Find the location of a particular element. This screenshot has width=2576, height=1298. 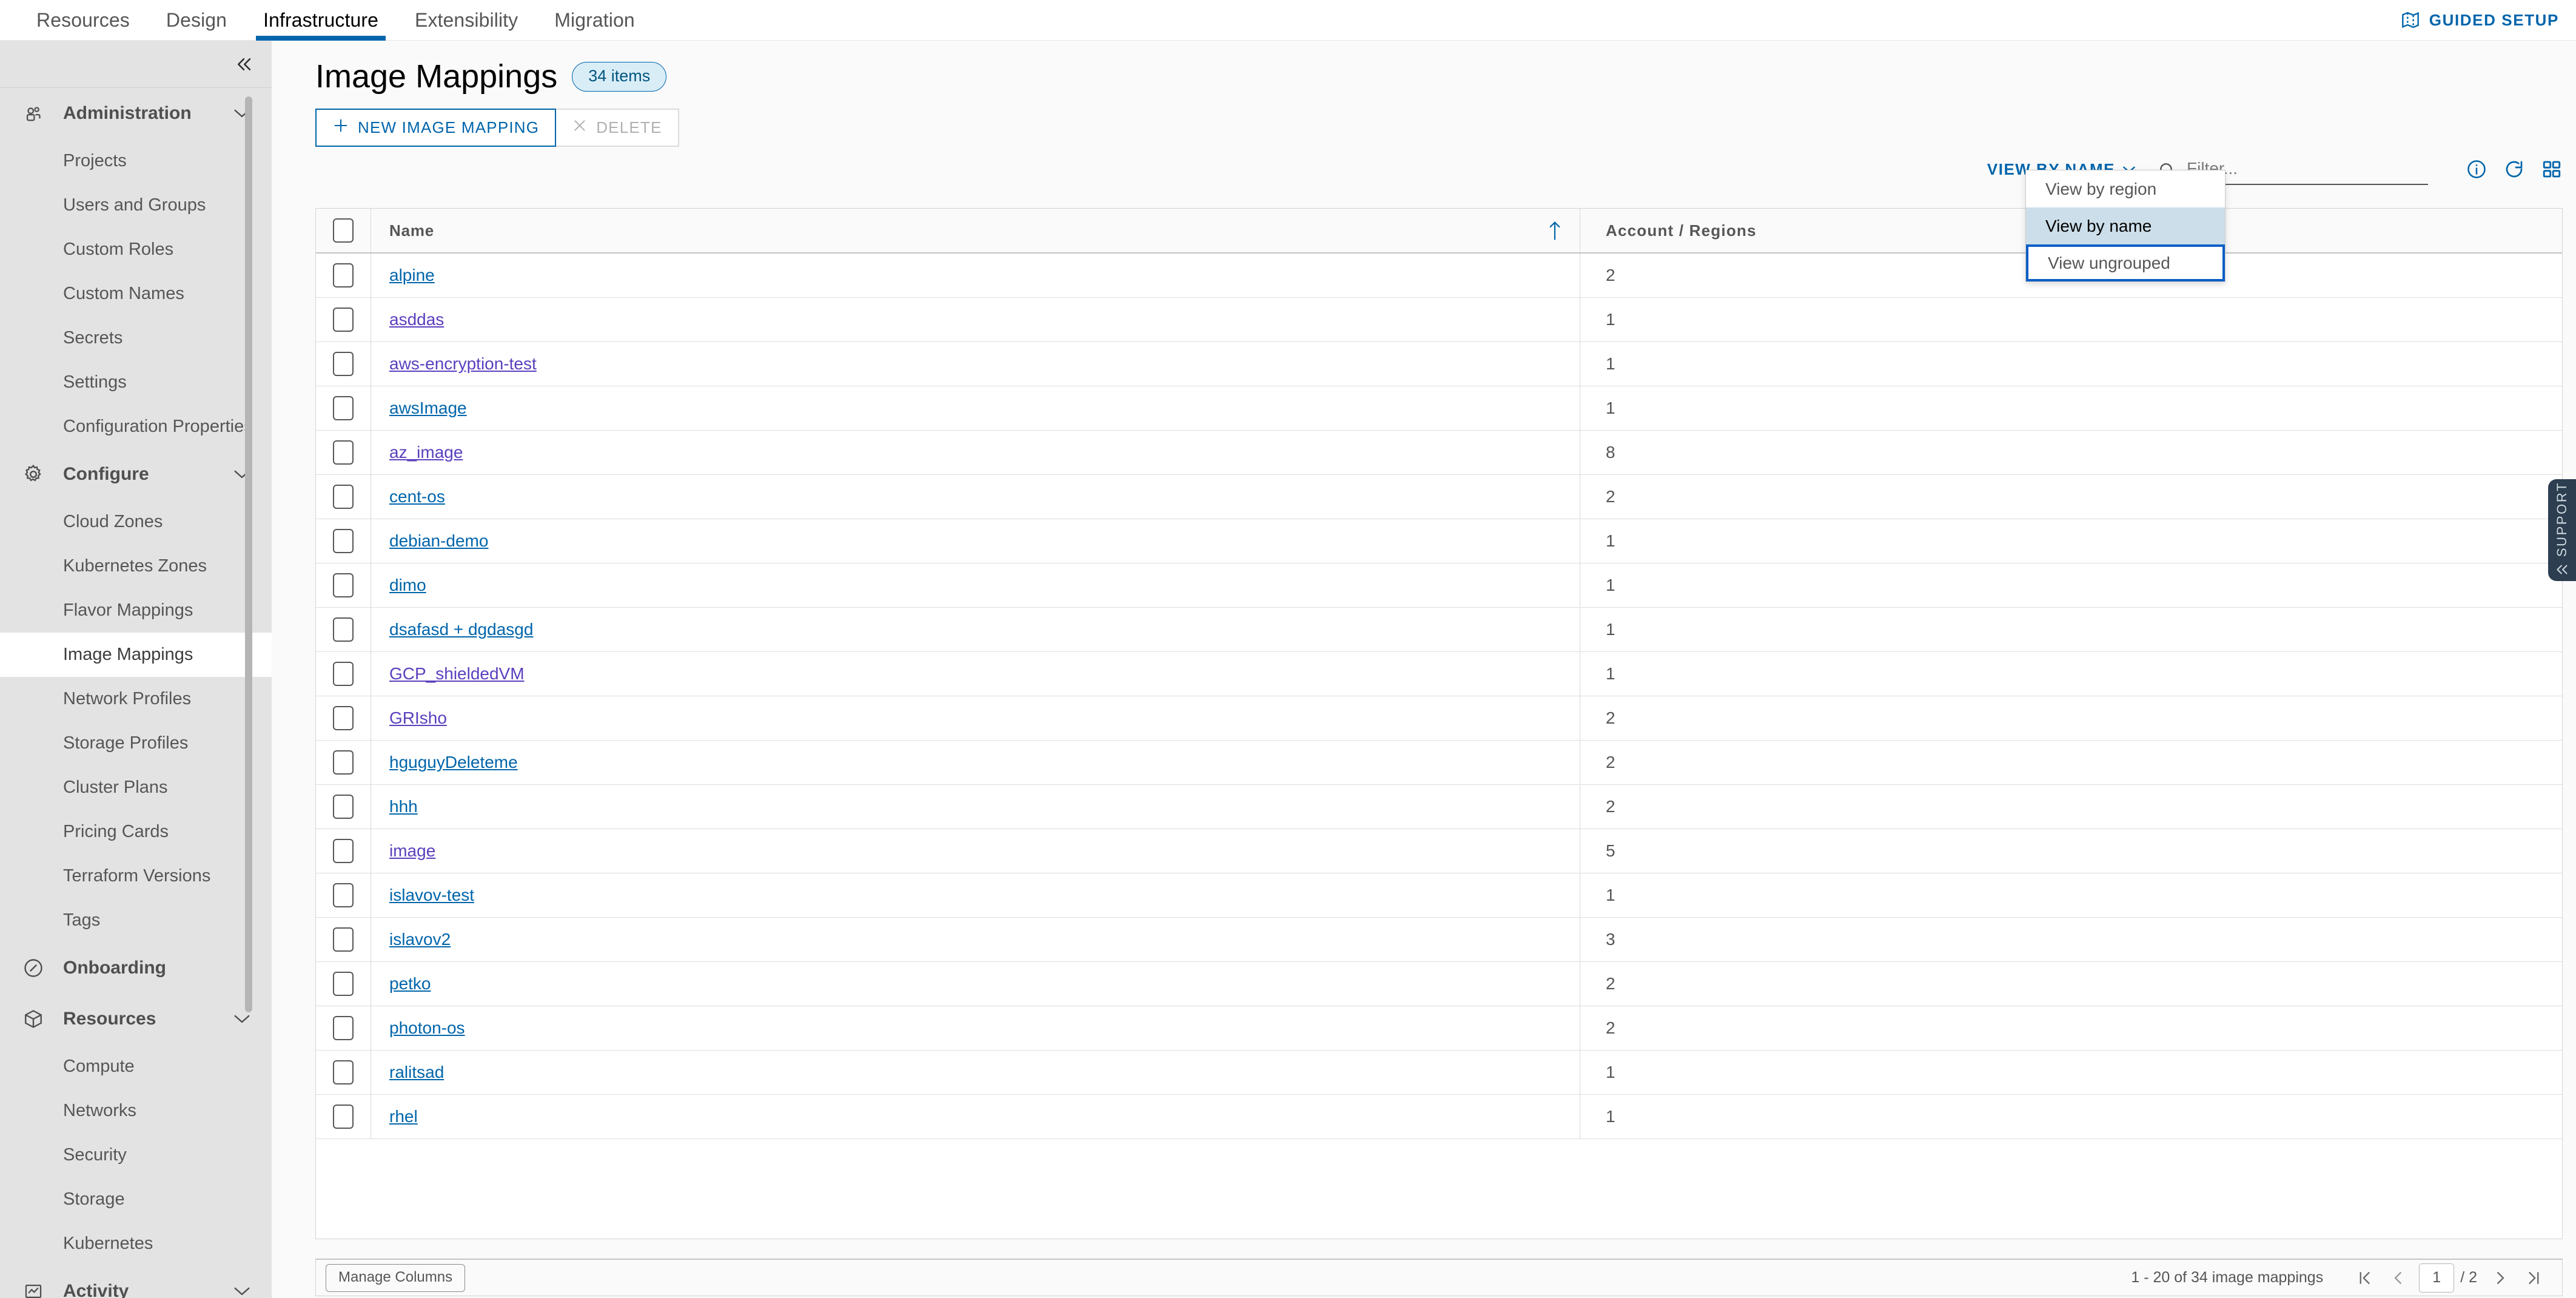

sidebar-group-activity: Activity is located at coordinates (136, 1282).